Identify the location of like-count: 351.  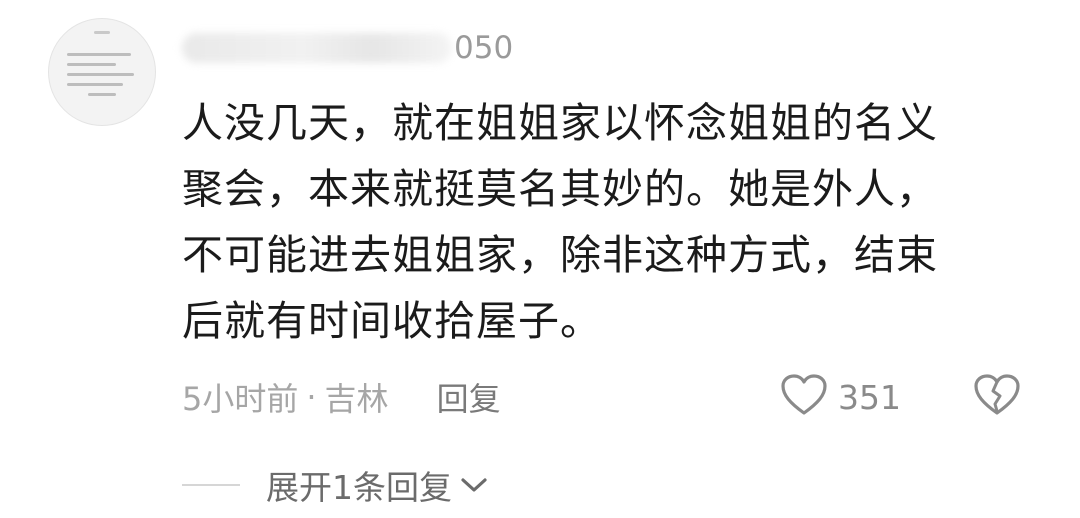
(869, 397).